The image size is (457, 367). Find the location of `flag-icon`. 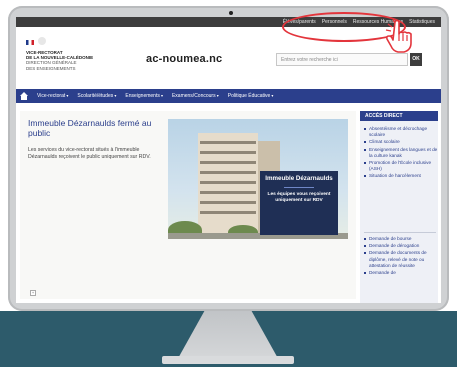

flag-icon is located at coordinates (30, 42).